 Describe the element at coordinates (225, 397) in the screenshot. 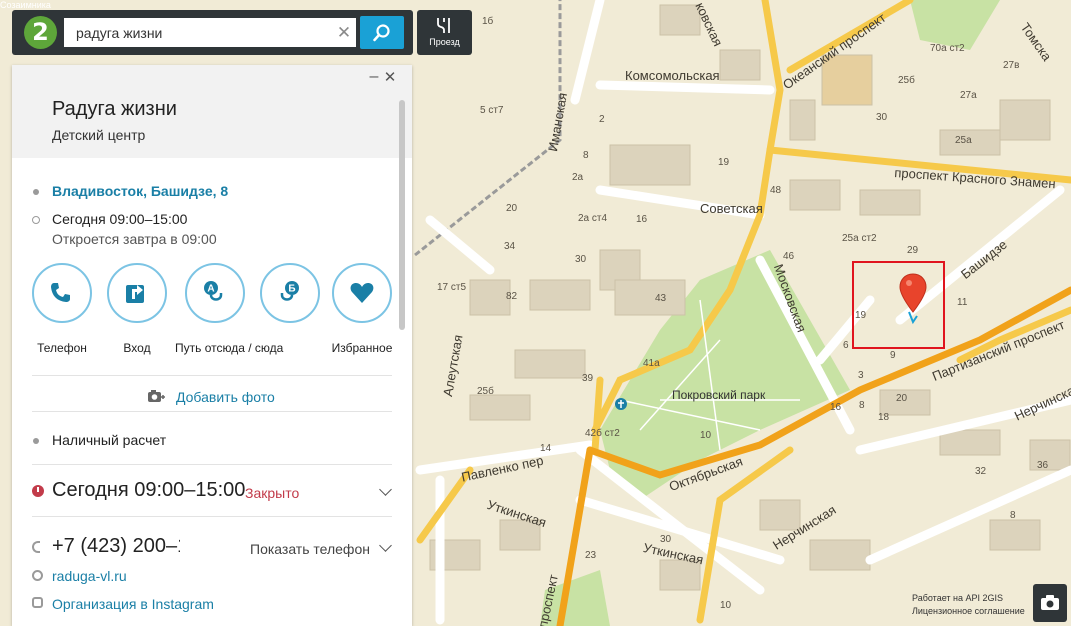

I see `add-photo-label: Добавить фото` at that location.